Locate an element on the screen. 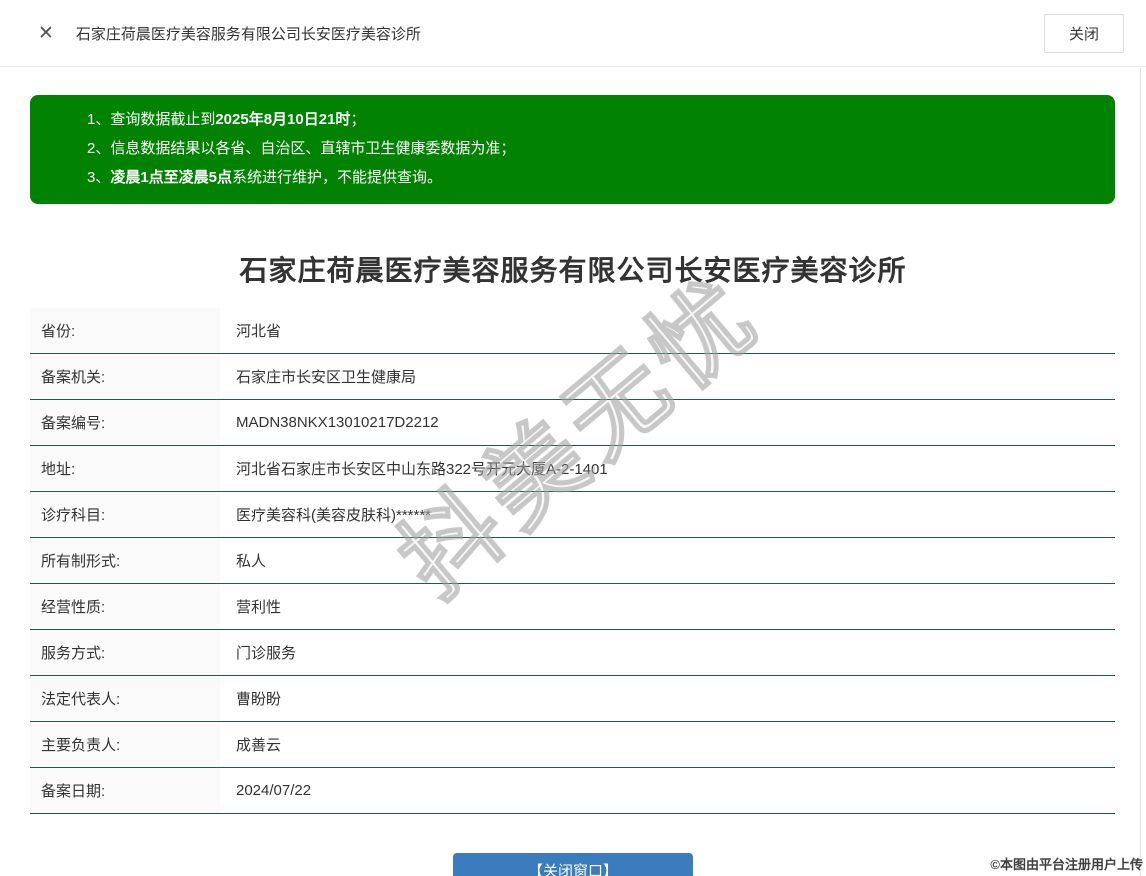 The image size is (1146, 876). field-label: 诊疗科目: is located at coordinates (125, 514).